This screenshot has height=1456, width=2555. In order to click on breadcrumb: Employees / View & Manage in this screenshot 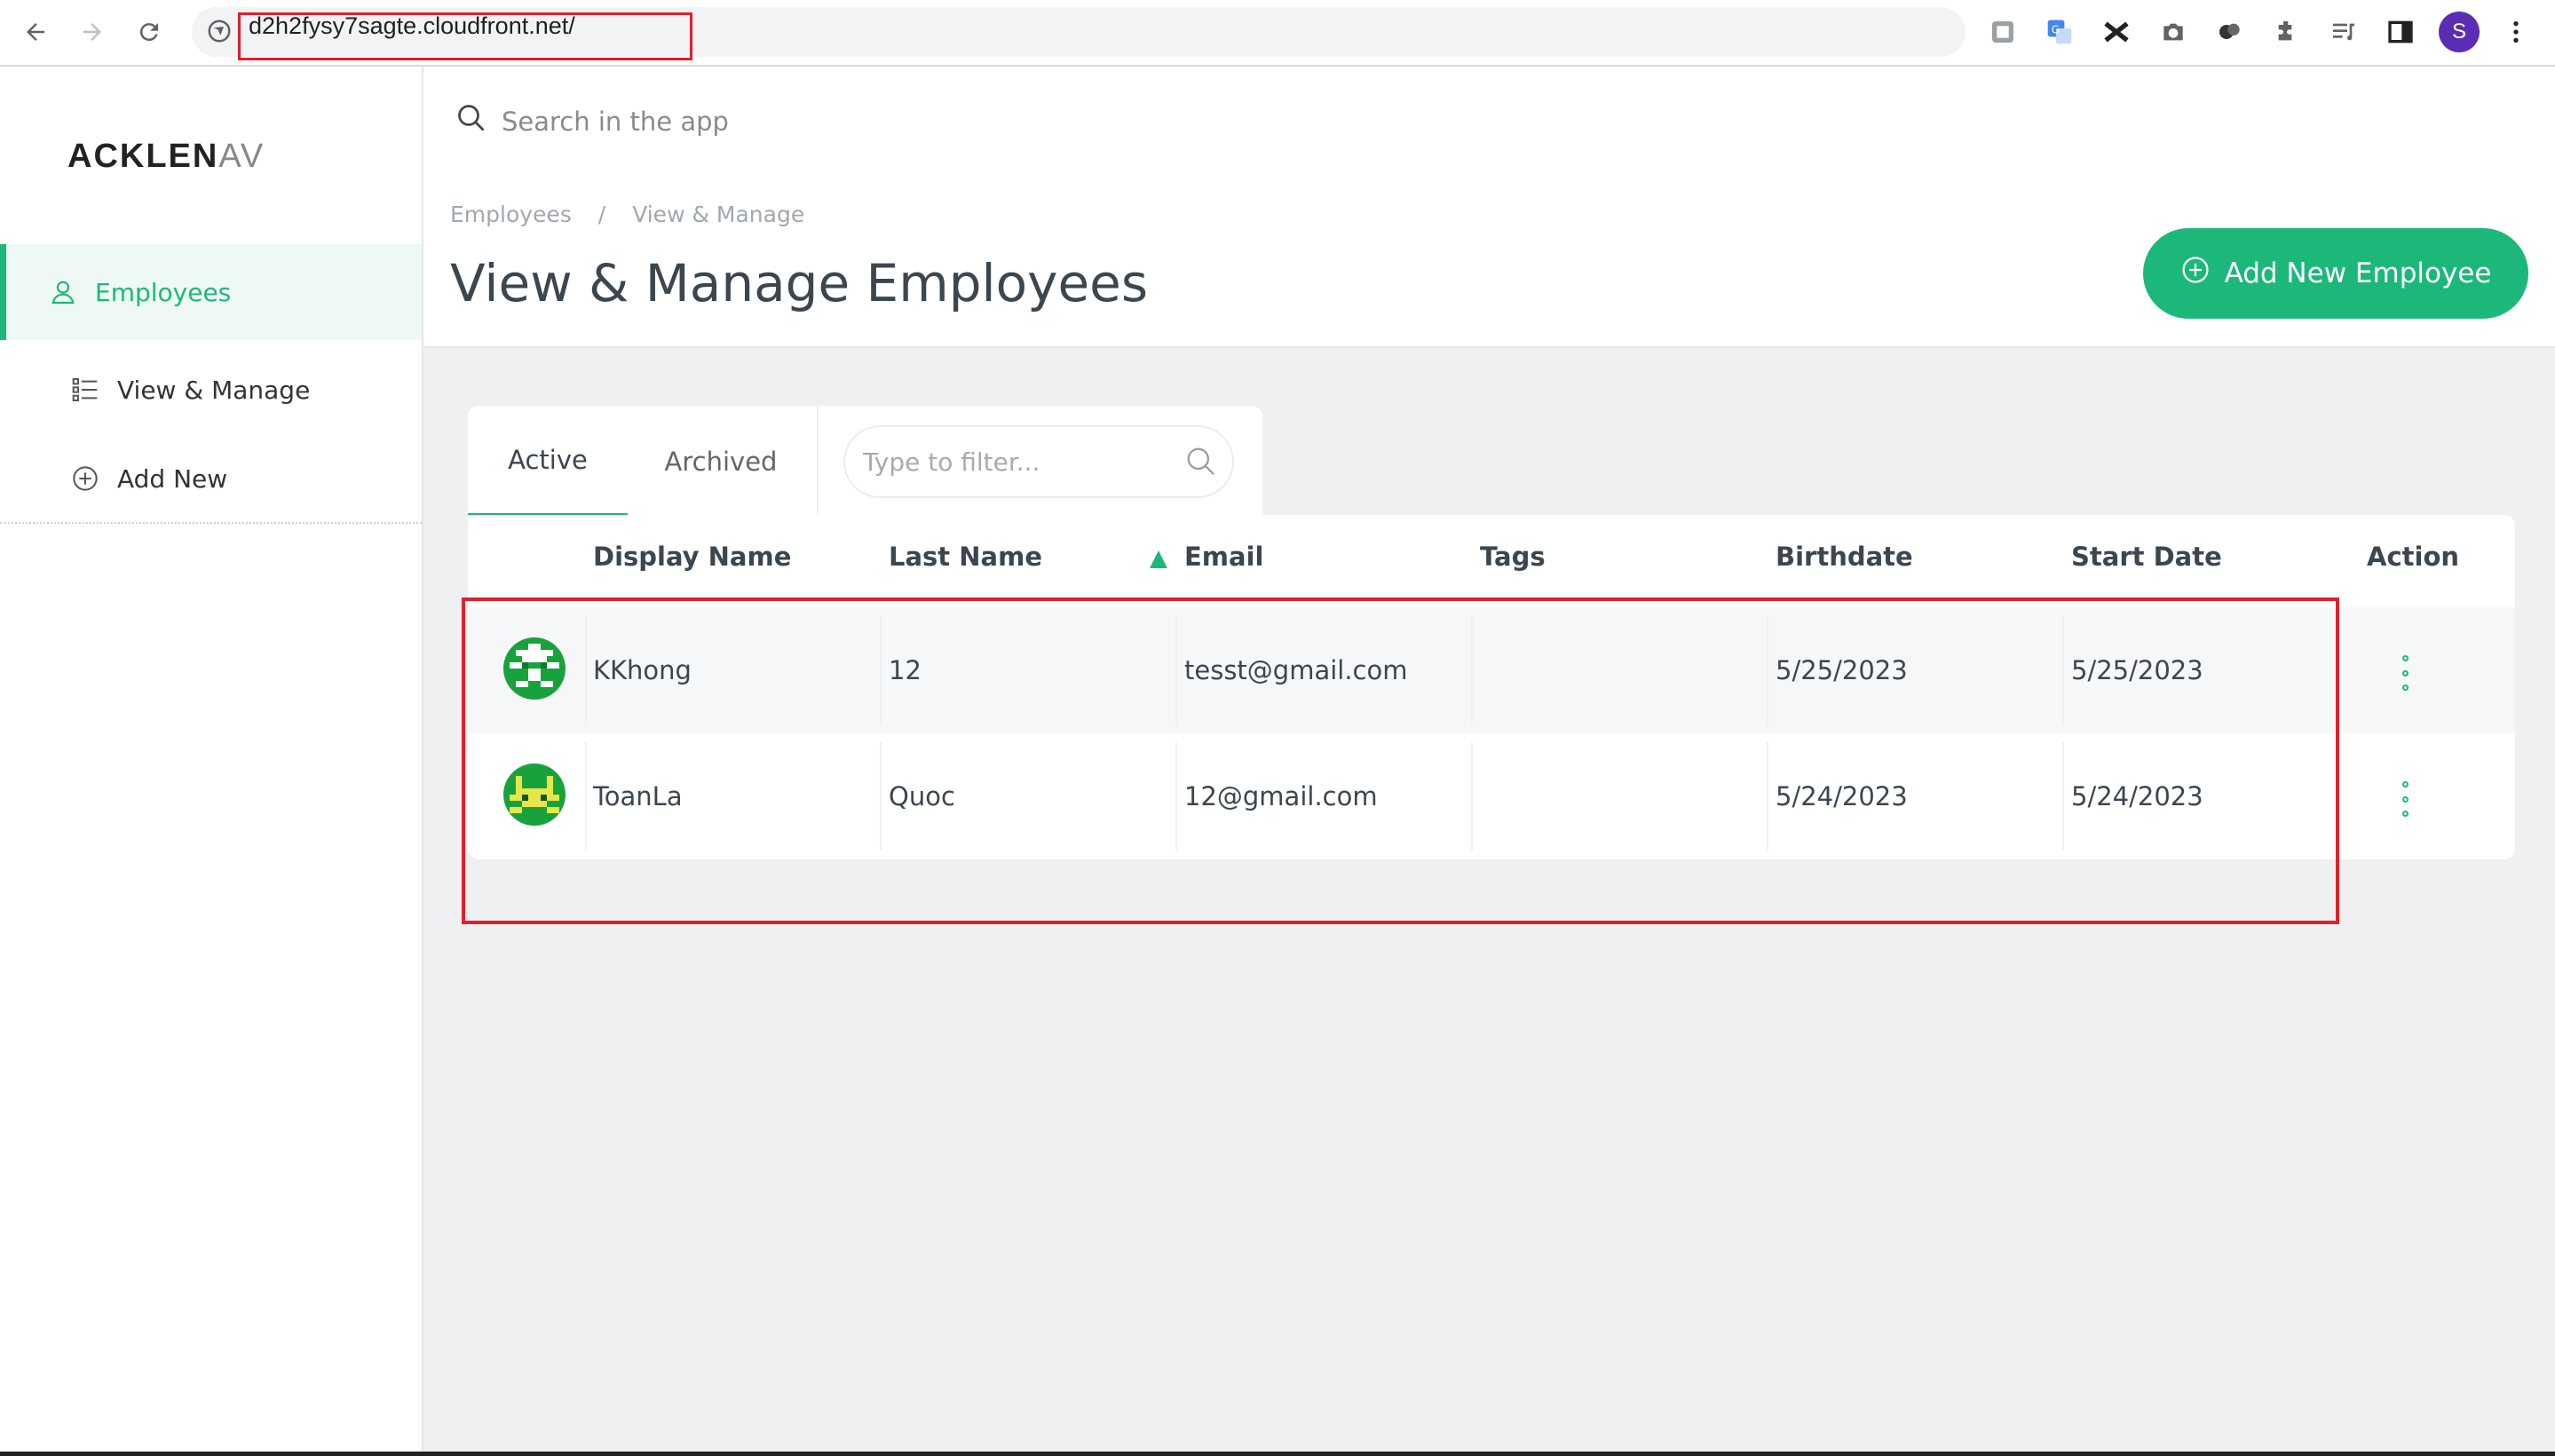, I will do `click(637, 214)`.